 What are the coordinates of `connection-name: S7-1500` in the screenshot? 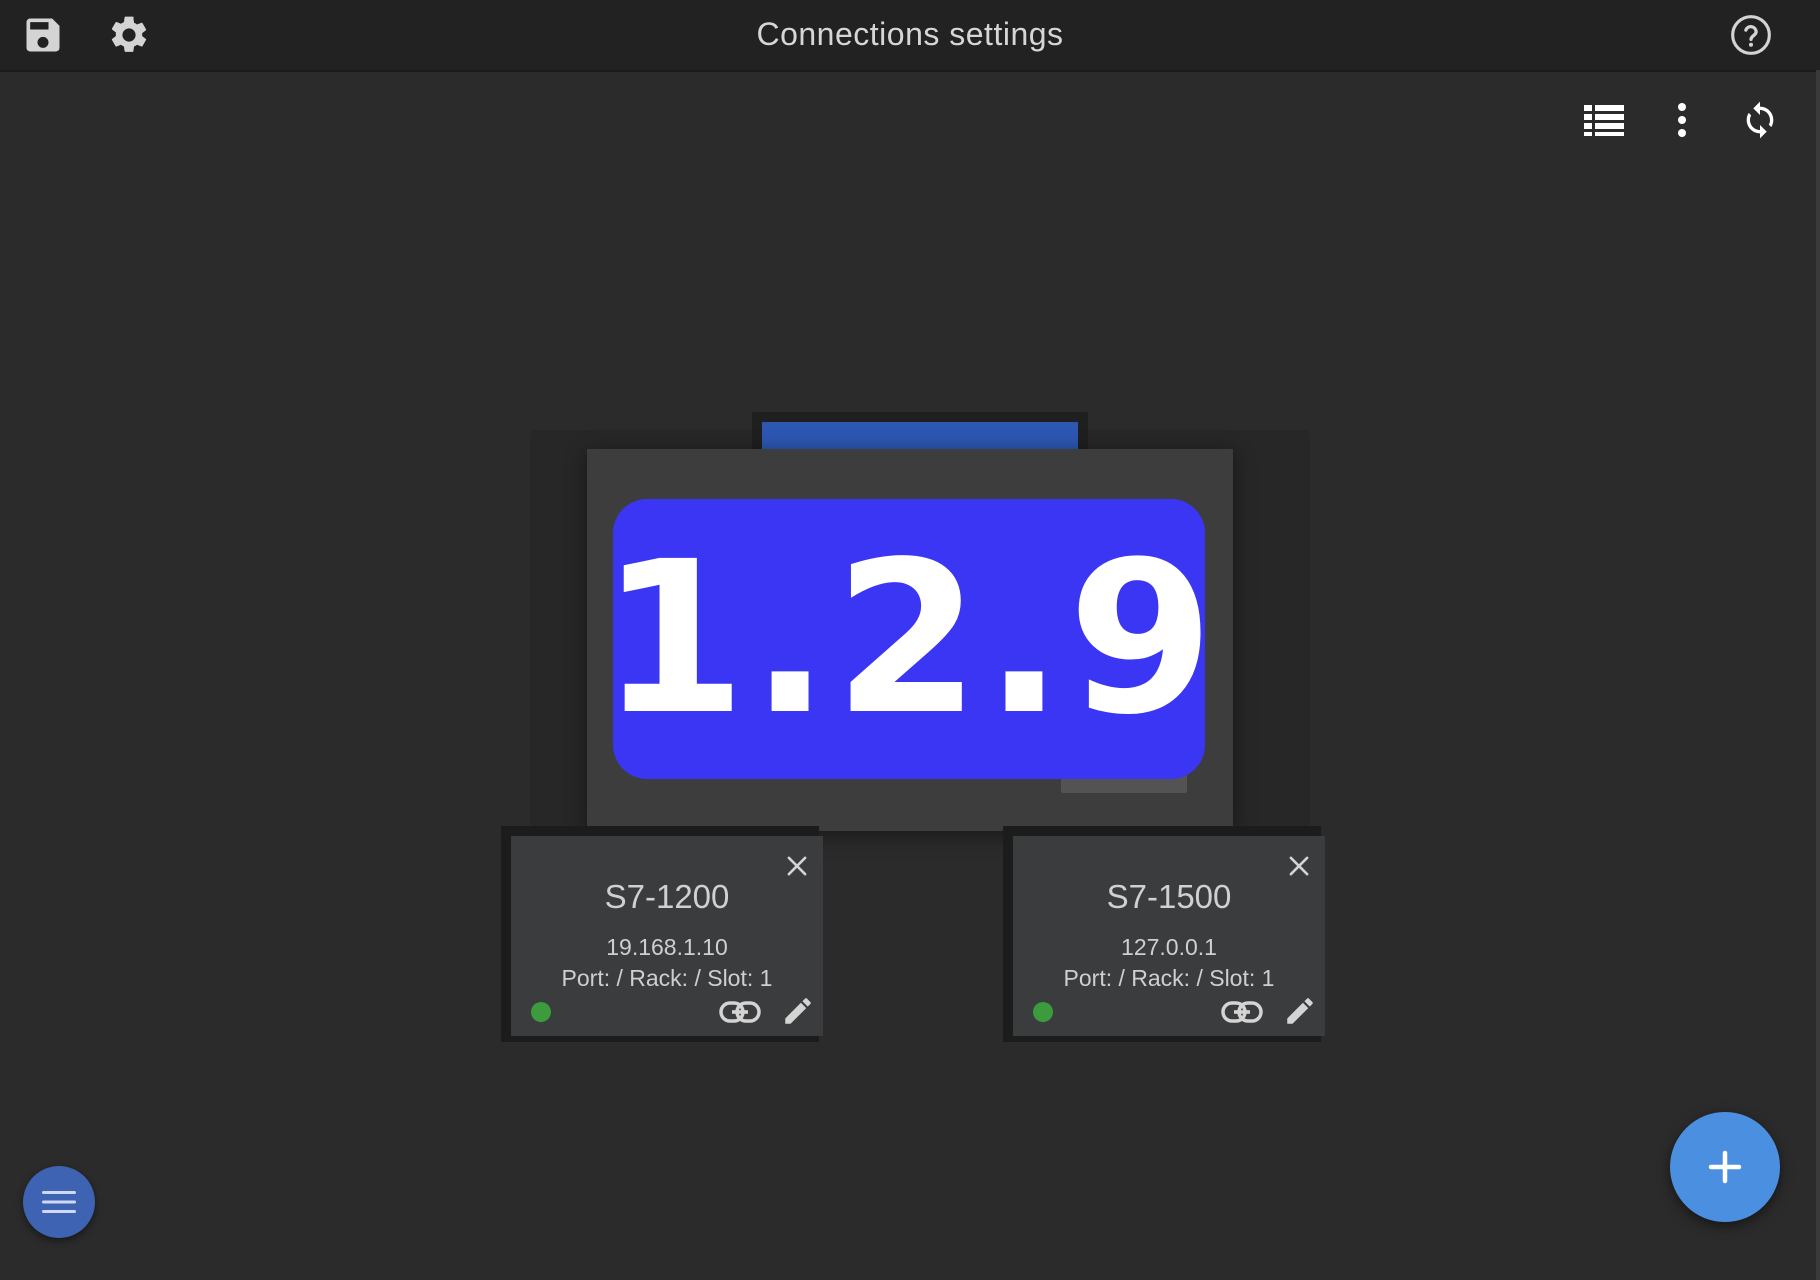 It's located at (1169, 896).